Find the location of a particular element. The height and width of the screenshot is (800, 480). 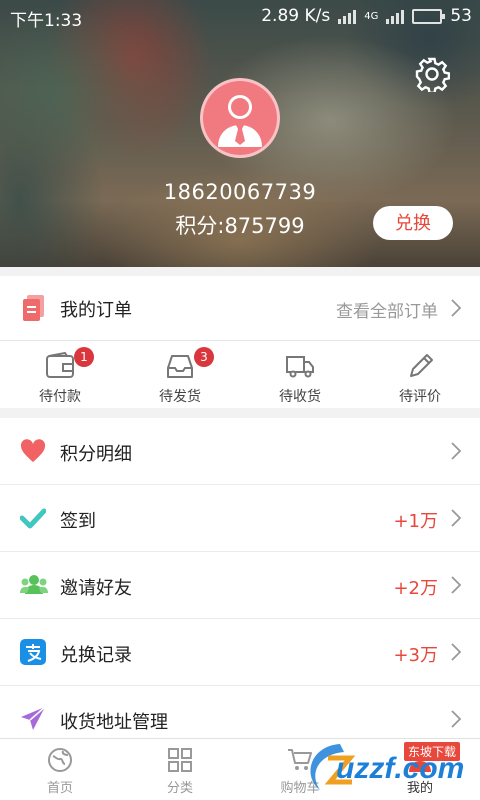

menu-item-check-in: 签到 +1万 is located at coordinates (240, 518).